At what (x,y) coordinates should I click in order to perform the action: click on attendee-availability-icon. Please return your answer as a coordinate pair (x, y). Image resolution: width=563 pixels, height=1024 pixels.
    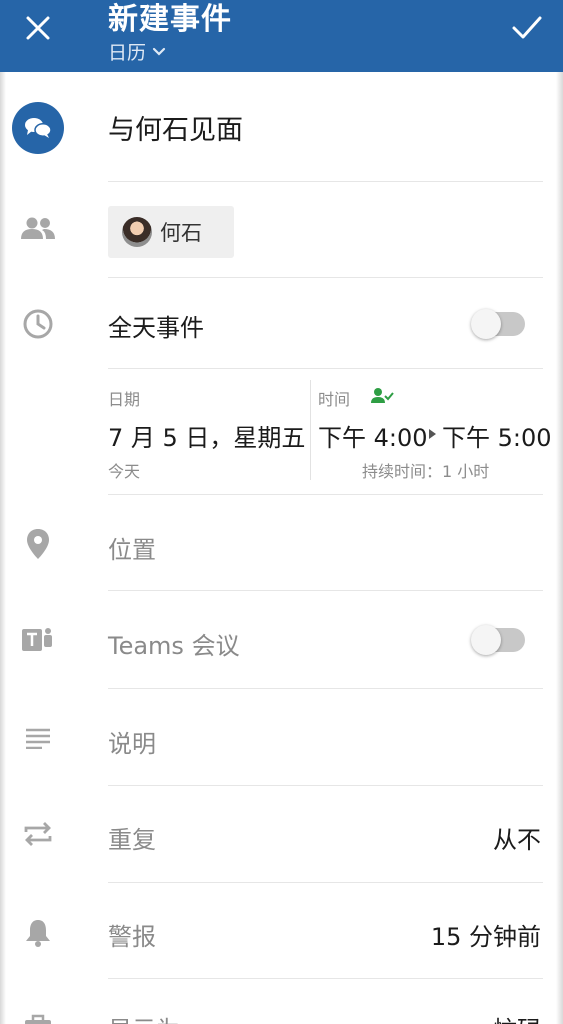
    Looking at the image, I should click on (382, 395).